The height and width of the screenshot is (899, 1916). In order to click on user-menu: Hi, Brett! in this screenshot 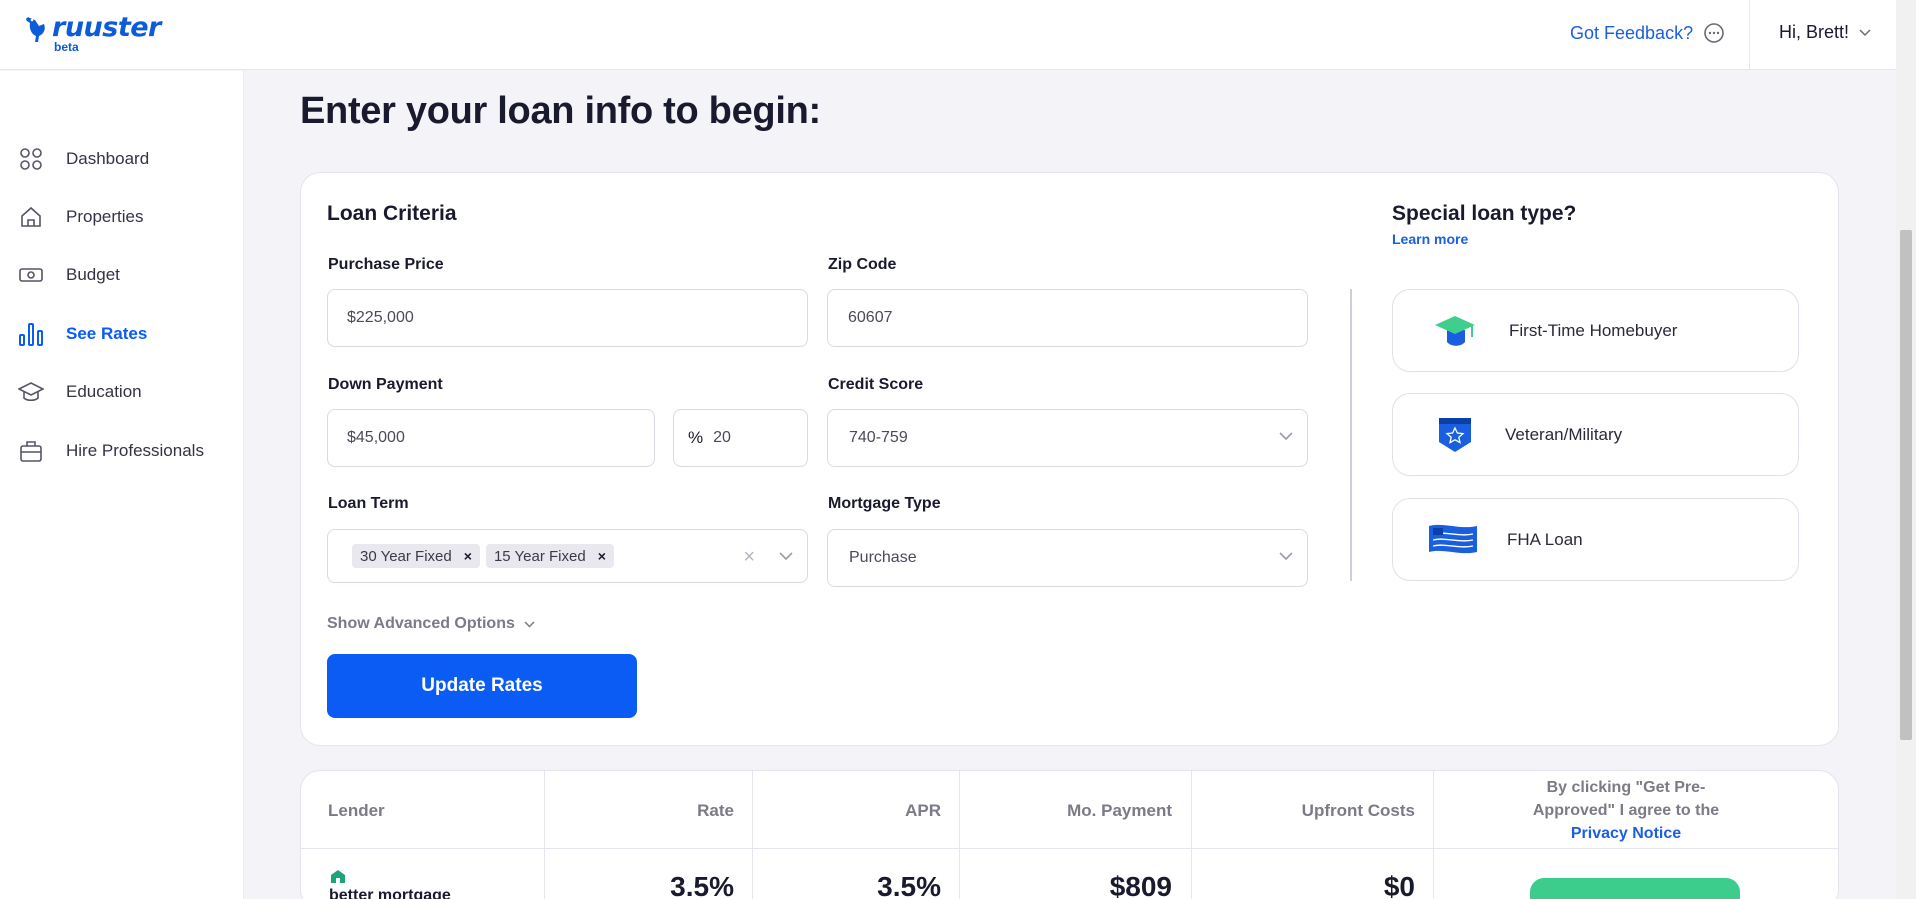, I will do `click(1825, 32)`.